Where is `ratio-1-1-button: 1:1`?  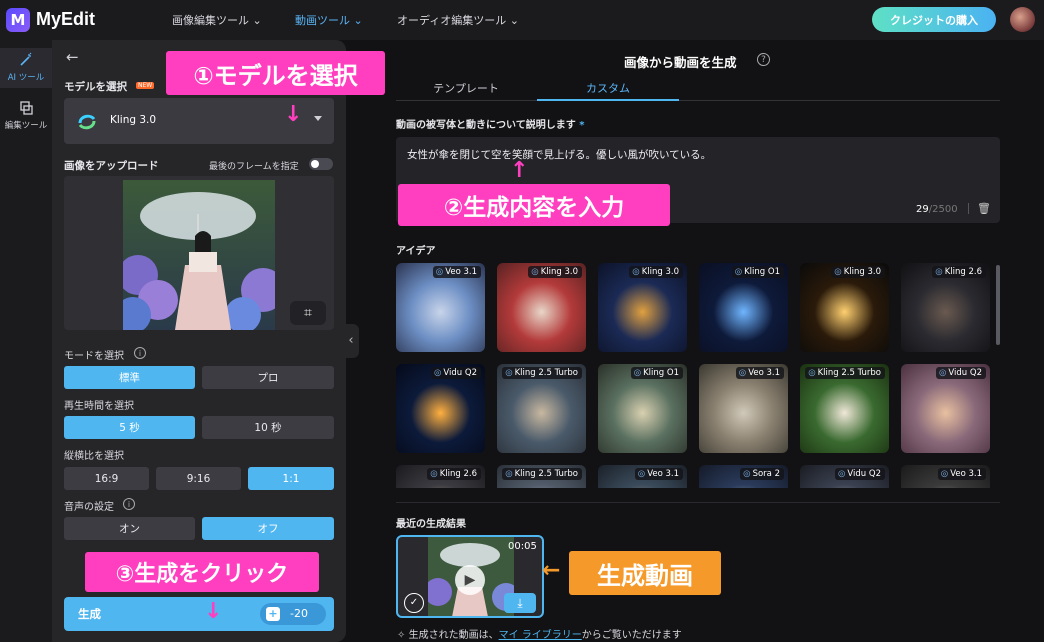 ratio-1-1-button: 1:1 is located at coordinates (291, 478).